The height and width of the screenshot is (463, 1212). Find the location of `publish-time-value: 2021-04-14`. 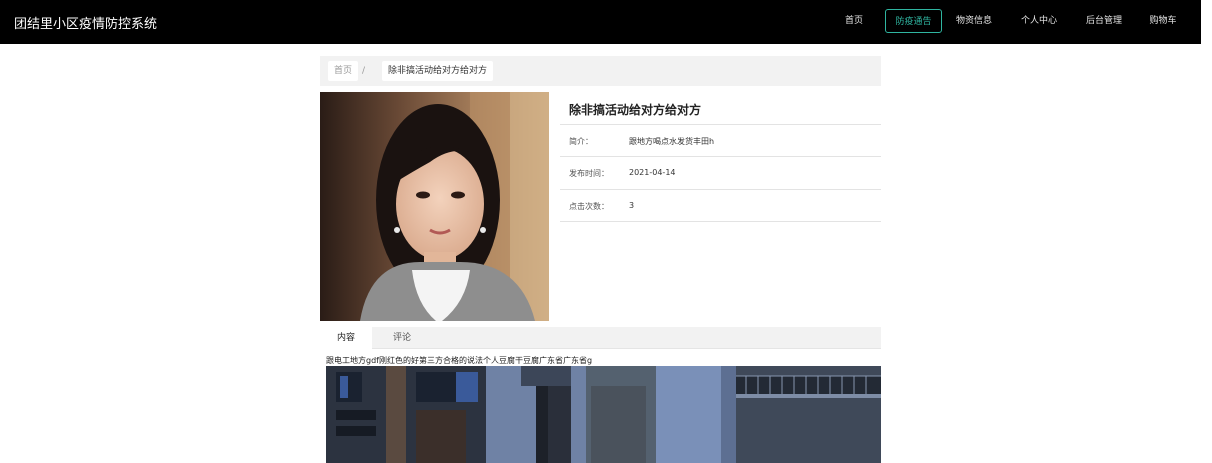

publish-time-value: 2021-04-14 is located at coordinates (652, 172).